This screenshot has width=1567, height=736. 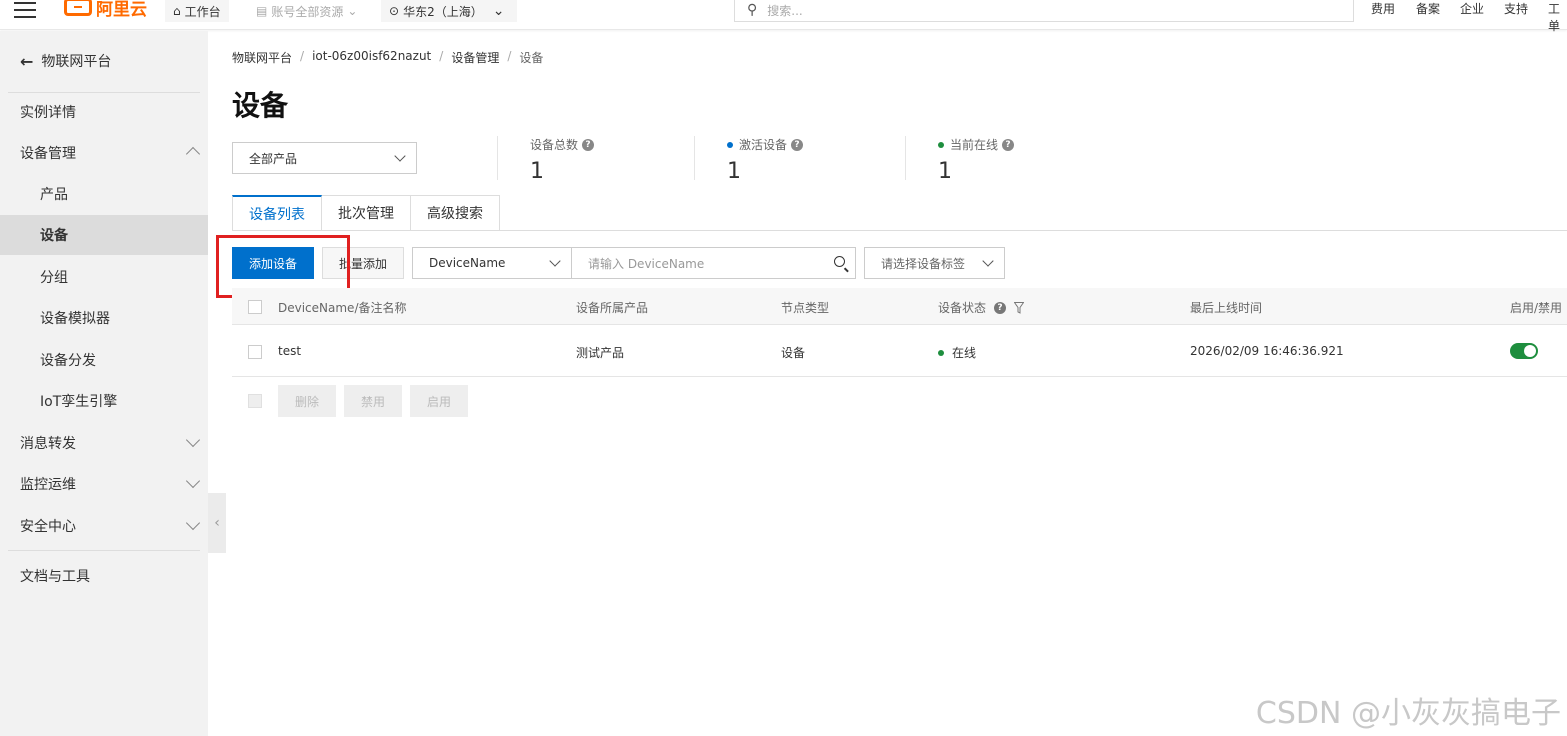 What do you see at coordinates (1408, 713) in the screenshot?
I see `watermark: CSDN @小灰灰搞电子` at bounding box center [1408, 713].